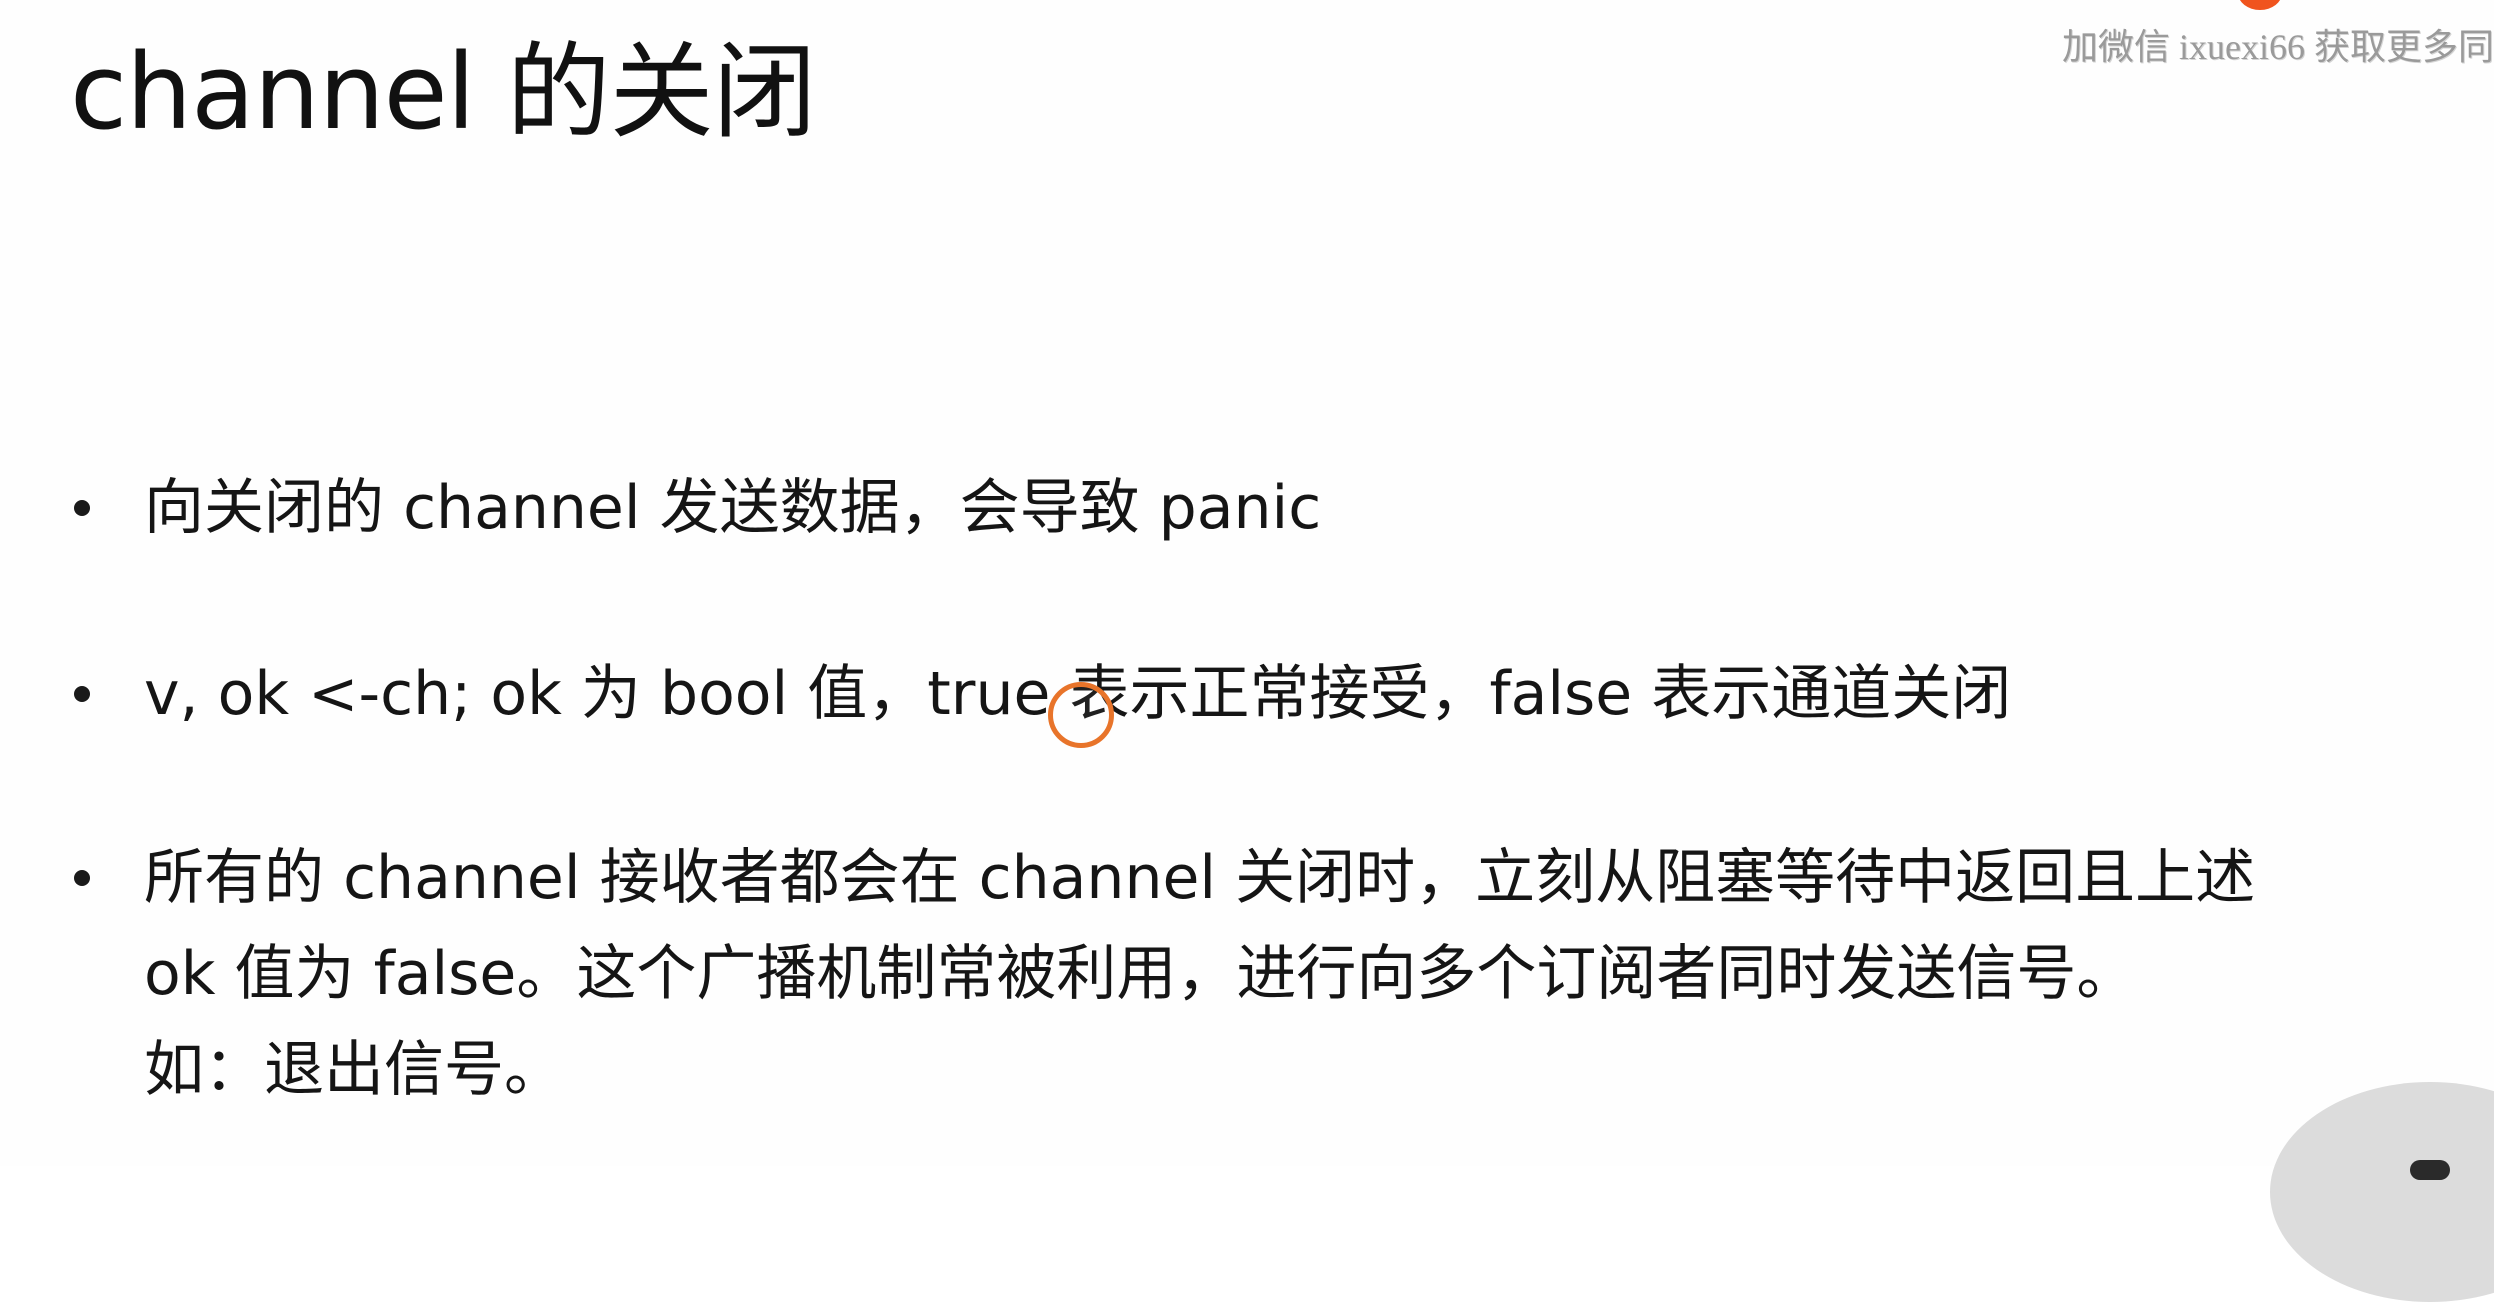  Describe the element at coordinates (733, 508) in the screenshot. I see `bullet-text: 向关闭的 channel 发送数据，会导致 panic` at that location.